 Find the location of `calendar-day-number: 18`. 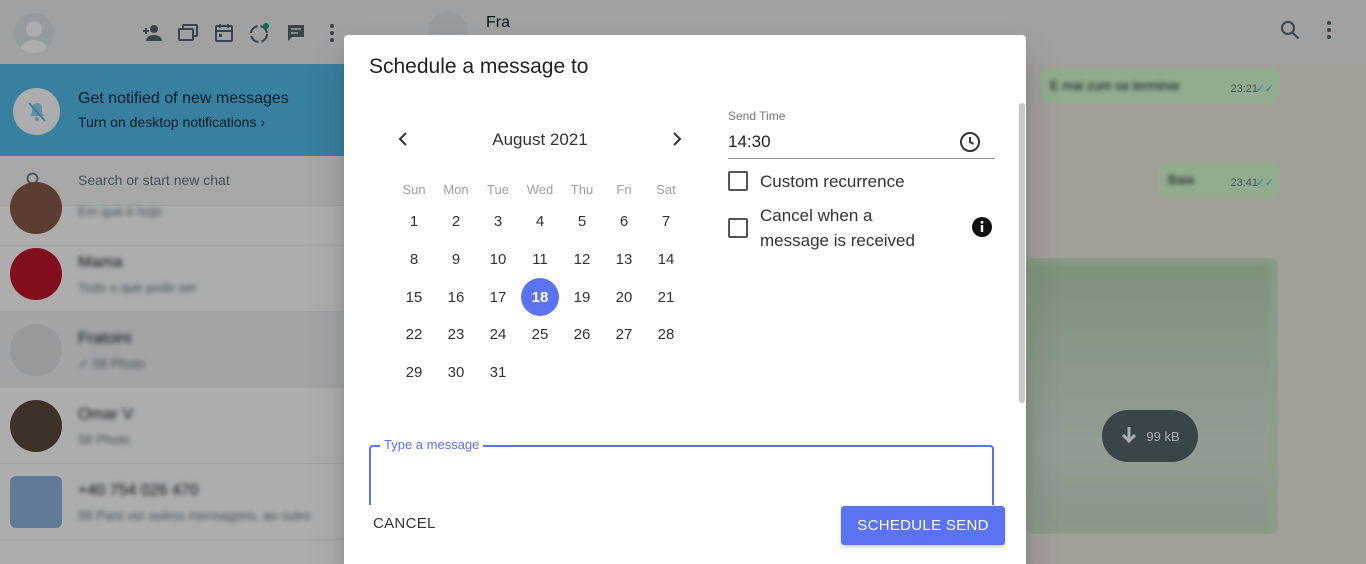

calendar-day-number: 18 is located at coordinates (540, 297).